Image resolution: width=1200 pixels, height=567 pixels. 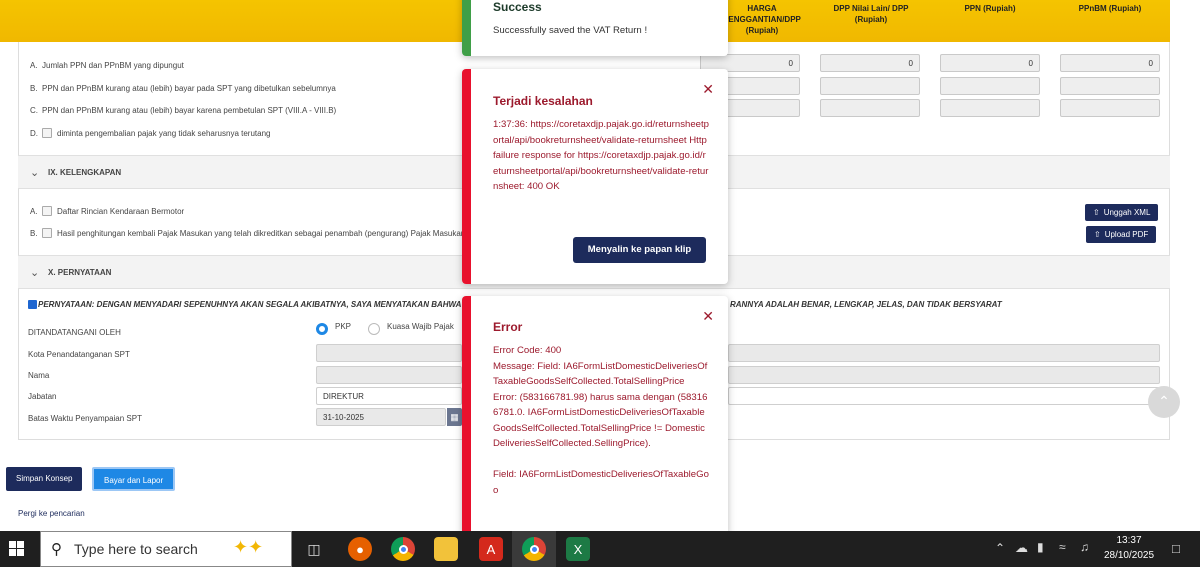 What do you see at coordinates (1084, 547) in the screenshot?
I see `volume-icon: ♫` at bounding box center [1084, 547].